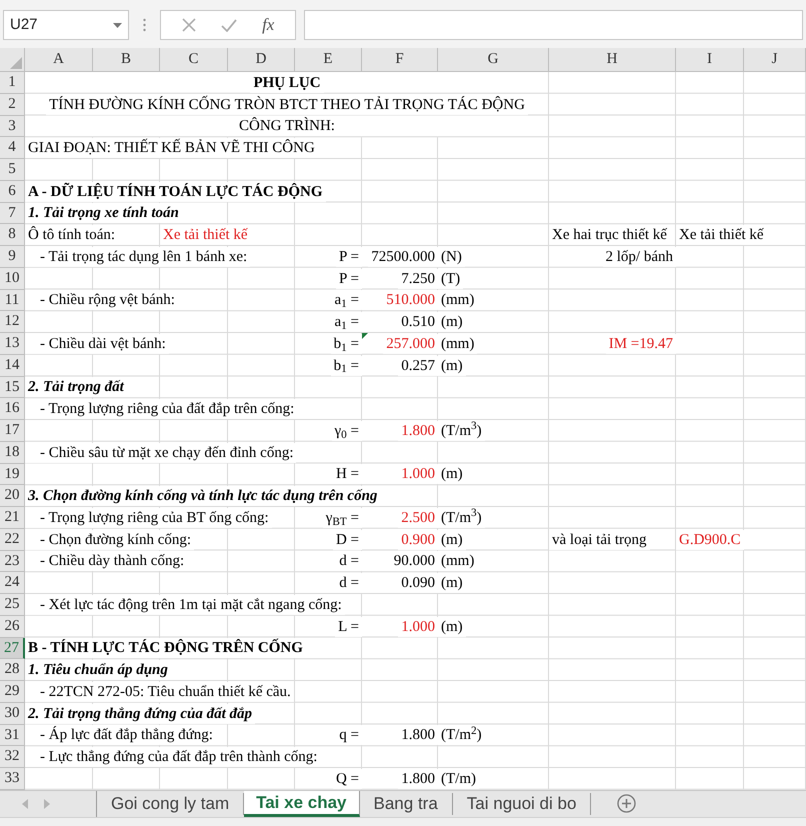 The image size is (806, 826). Describe the element at coordinates (261, 59) in the screenshot. I see `column-header: D` at that location.